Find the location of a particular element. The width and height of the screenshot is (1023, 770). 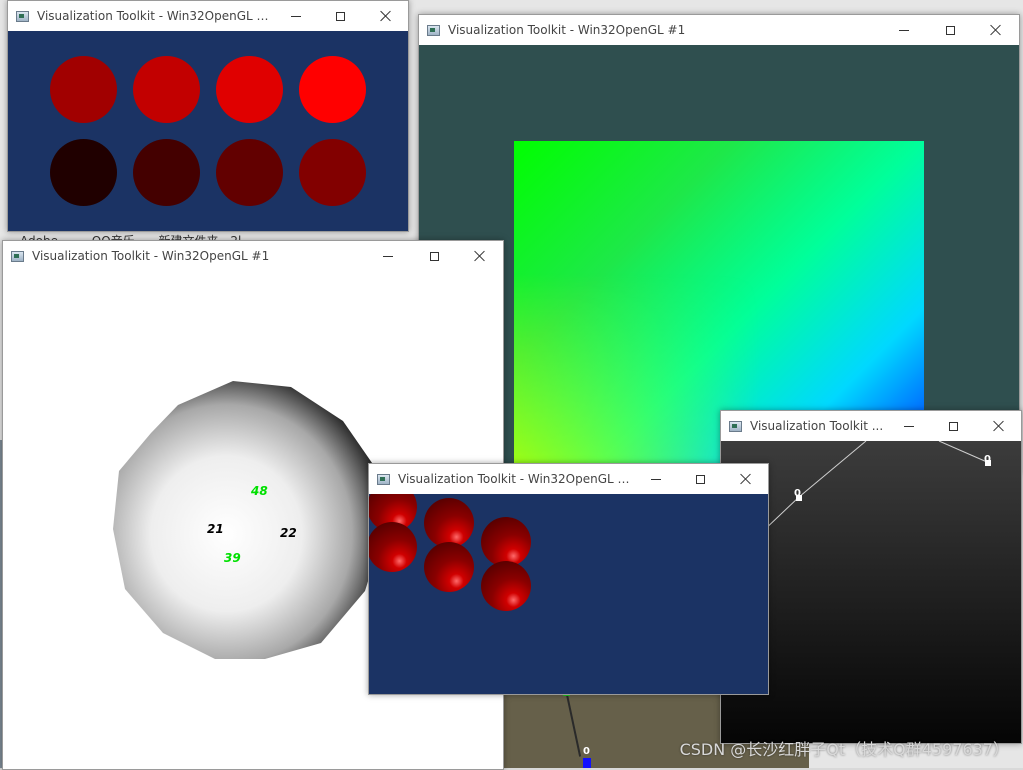

spheres-render-view is located at coordinates (568, 594).